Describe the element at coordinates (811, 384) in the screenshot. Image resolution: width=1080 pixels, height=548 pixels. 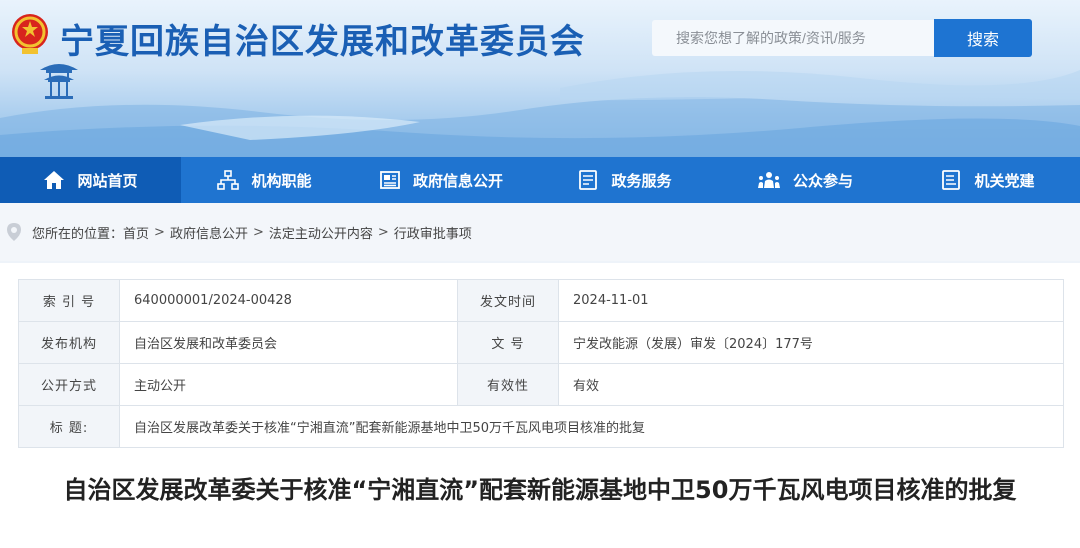
I see `validity-value: 有效` at that location.